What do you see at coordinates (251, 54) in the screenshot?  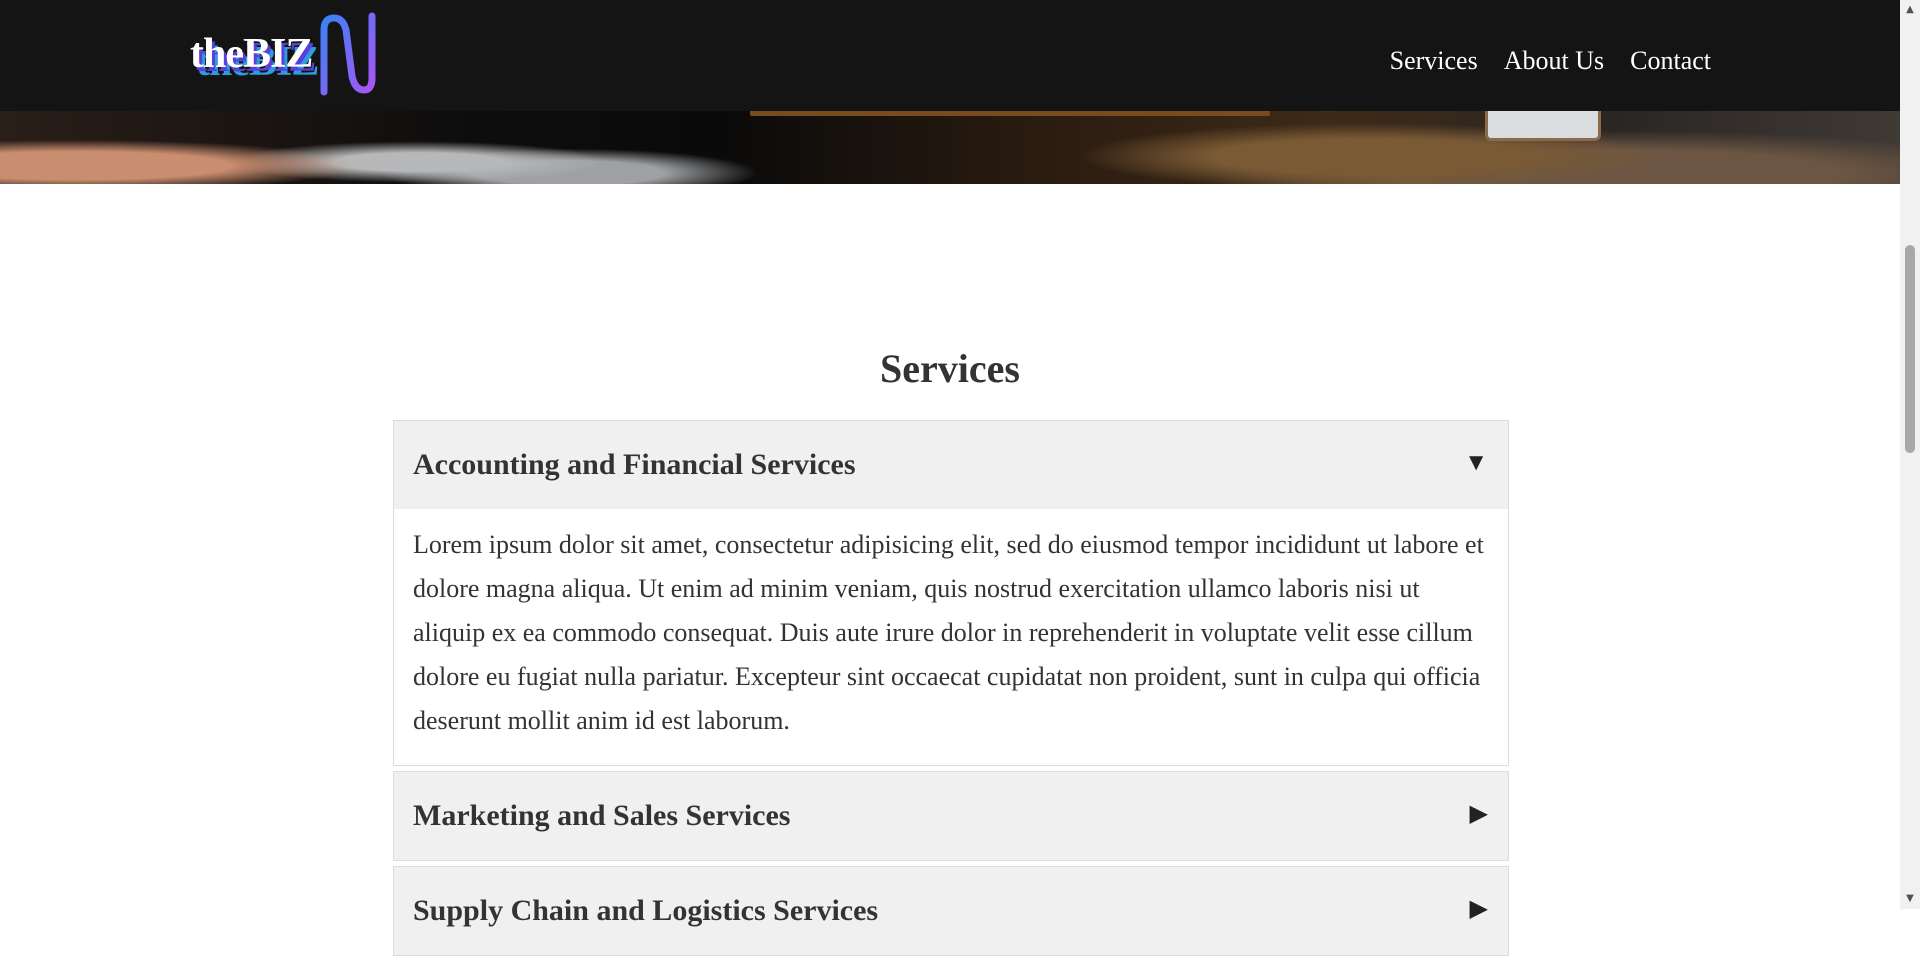 I see `logo-text: theBIZ` at bounding box center [251, 54].